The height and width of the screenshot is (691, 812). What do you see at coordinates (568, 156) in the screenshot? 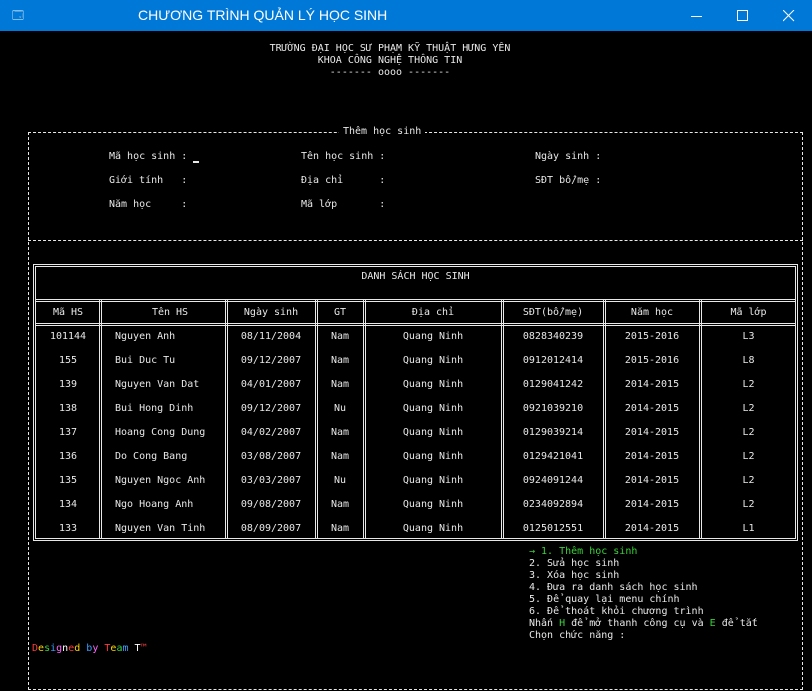
I see `ngay-sinh-label: Ngày sinh :` at bounding box center [568, 156].